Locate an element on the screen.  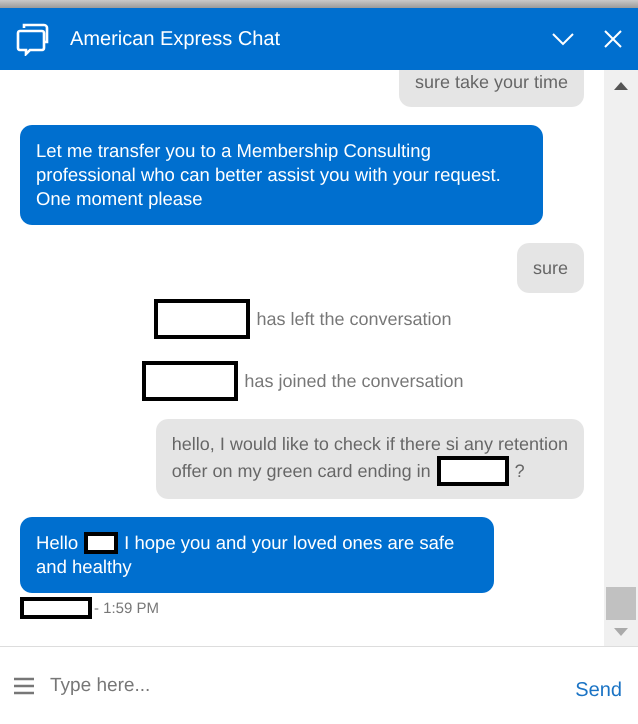
chevron-down-icon is located at coordinates (563, 39).